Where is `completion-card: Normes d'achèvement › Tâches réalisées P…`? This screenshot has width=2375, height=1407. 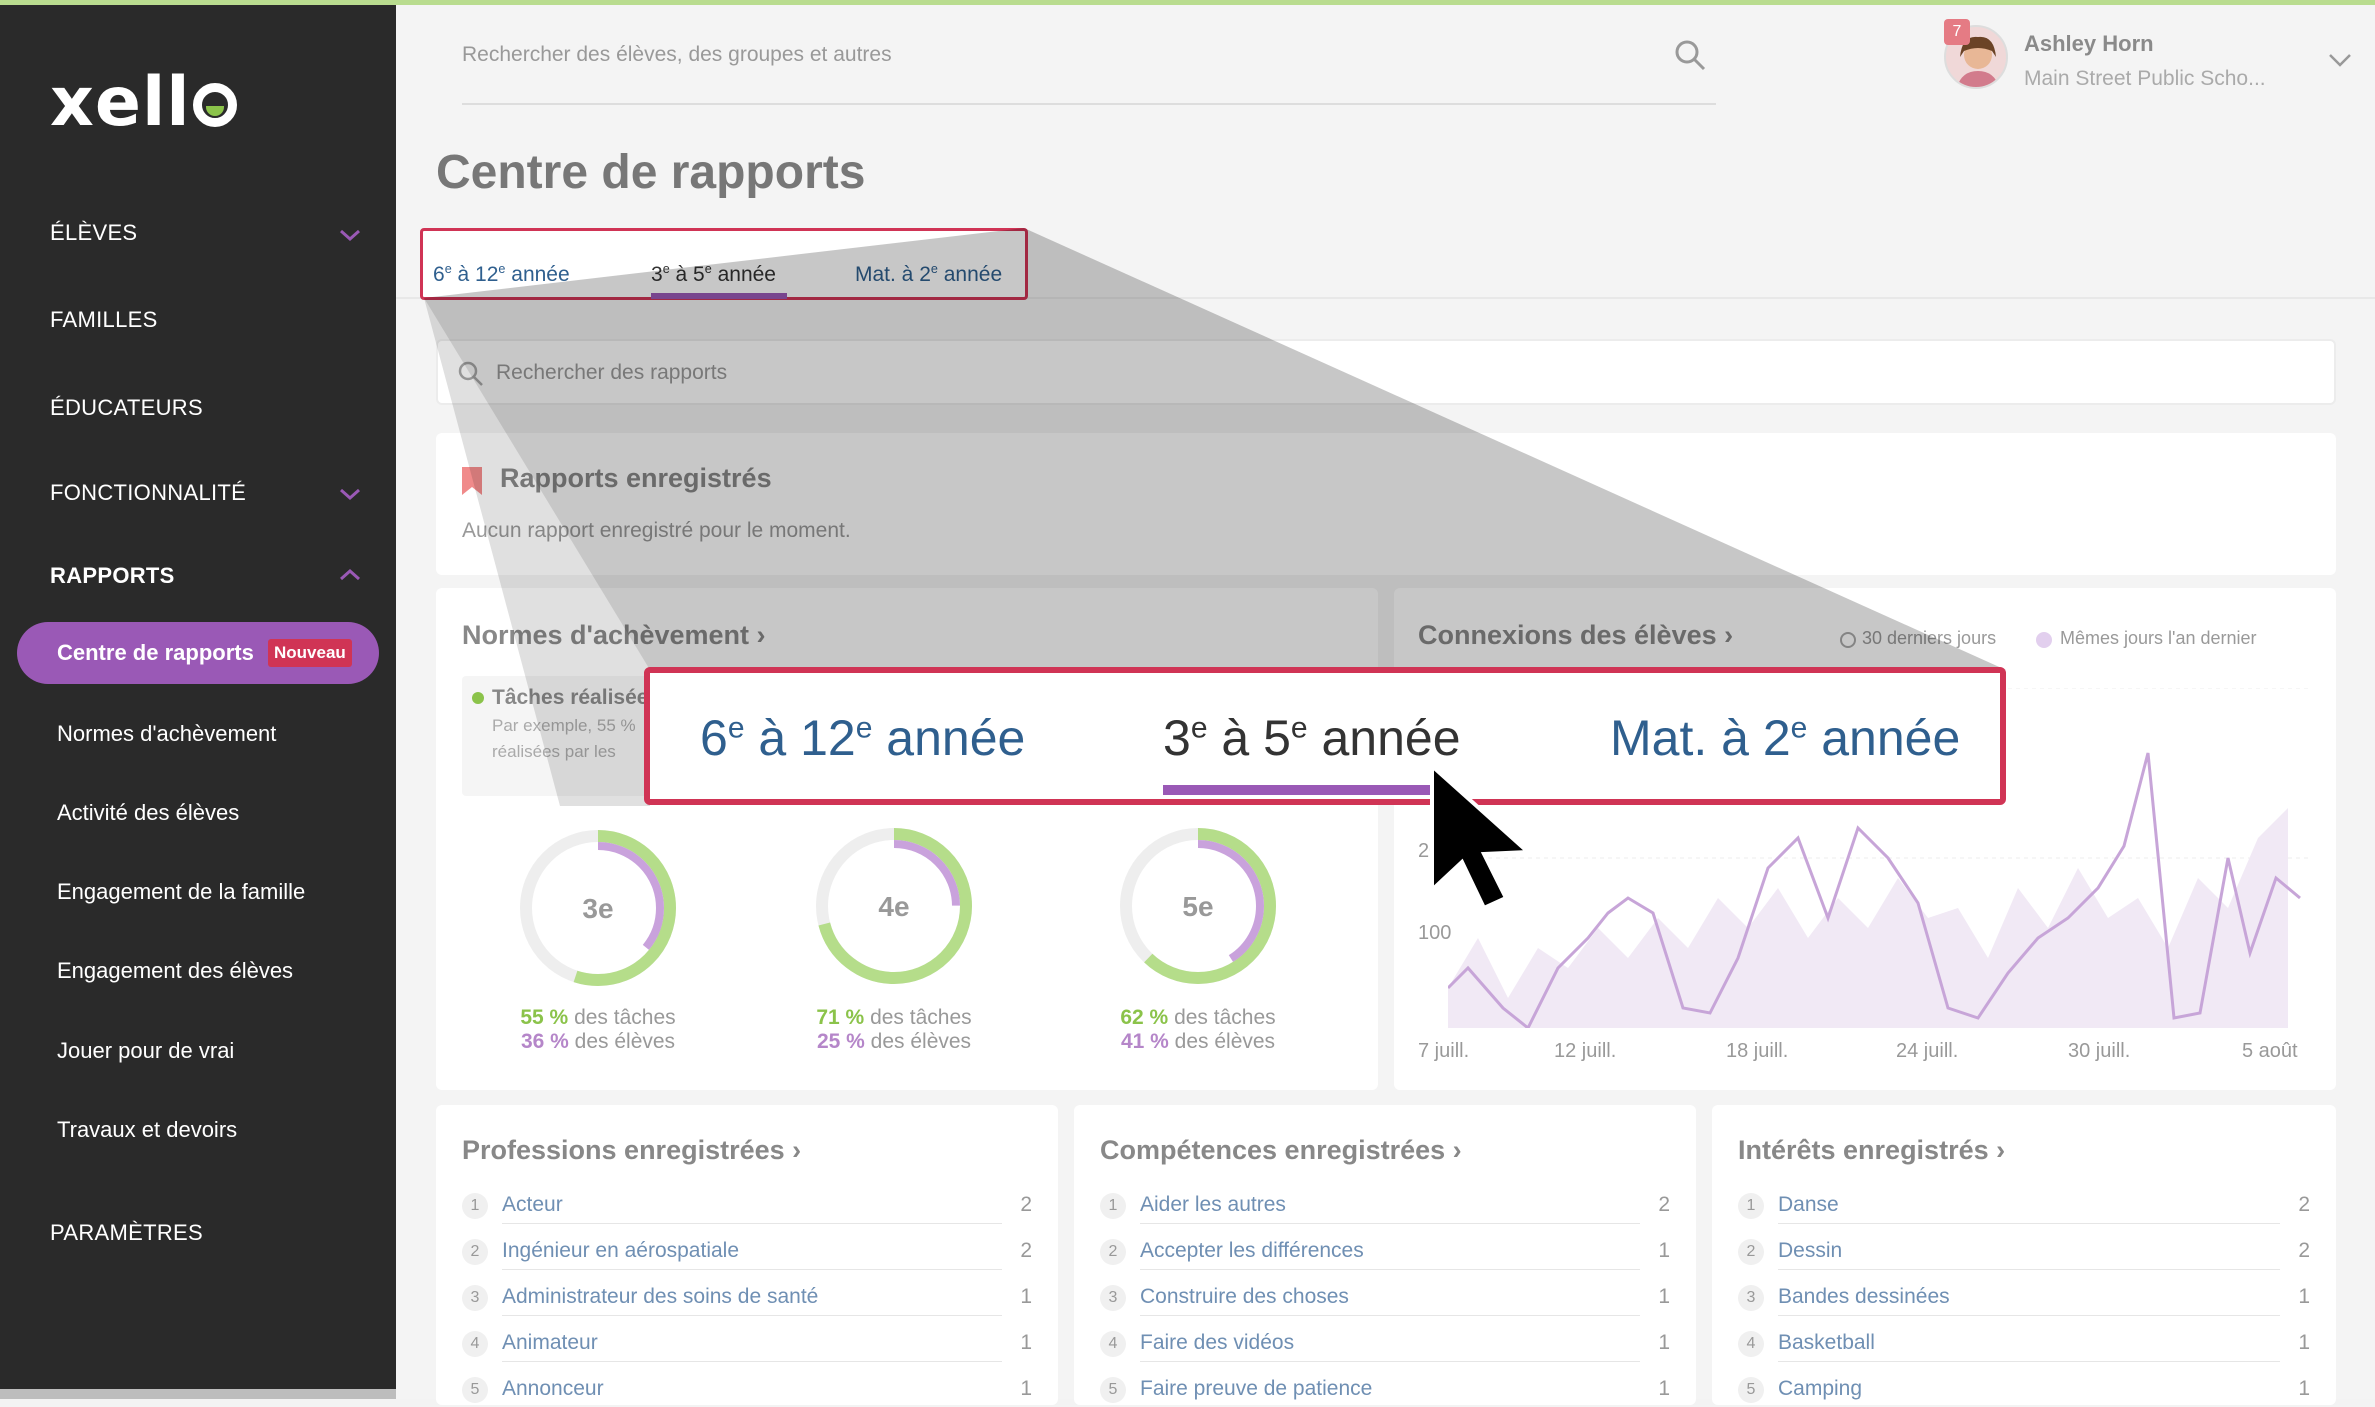 completion-card: Normes d'achèvement › Tâches réalisées P… is located at coordinates (907, 839).